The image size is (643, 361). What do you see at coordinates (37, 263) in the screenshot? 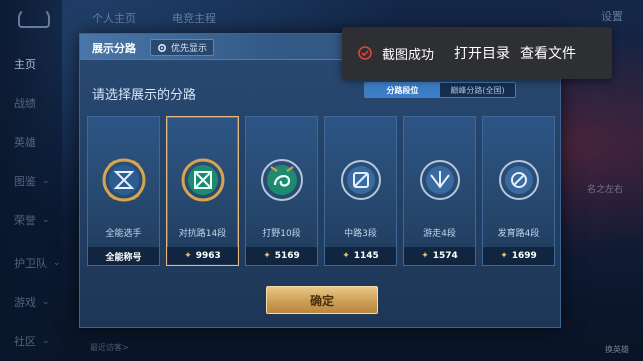
I see `nav-item-guard: 护卫队 ⌄` at bounding box center [37, 263].